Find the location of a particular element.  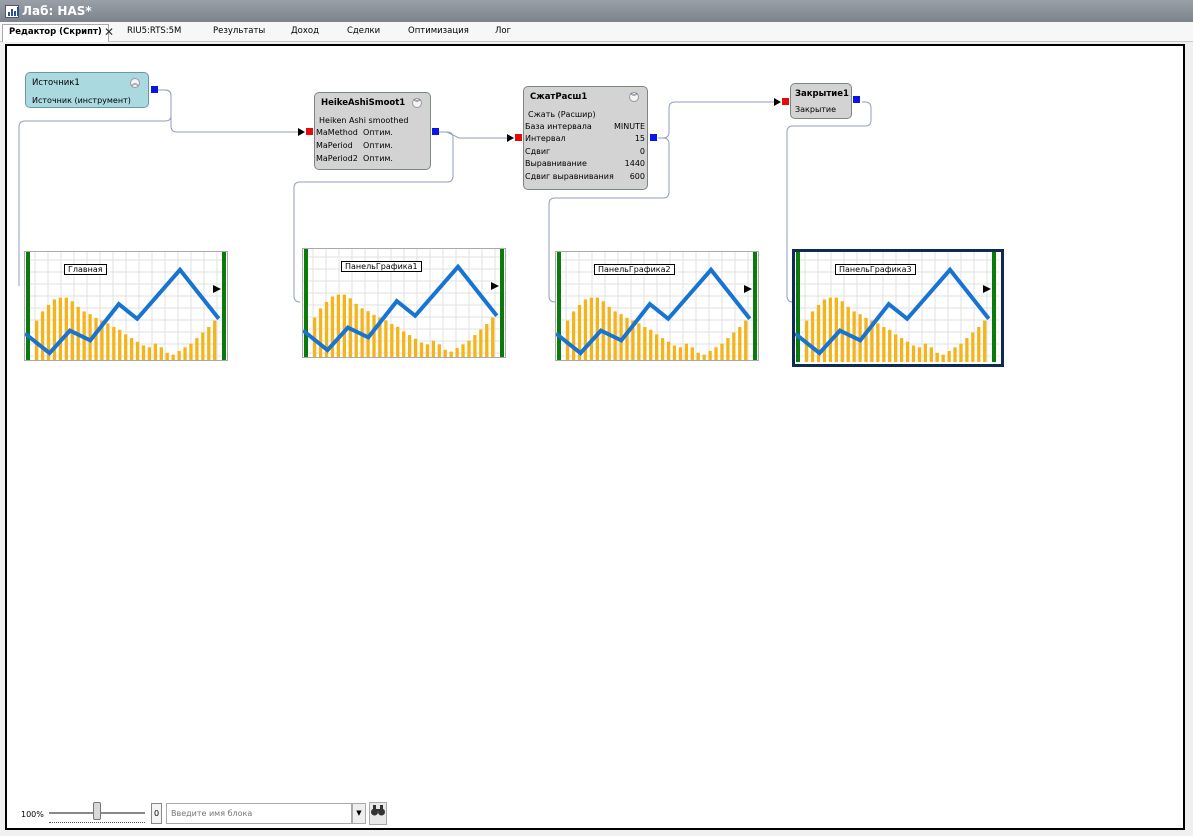

block-source: Источник1 ︽ Источник (инструмент) is located at coordinates (87, 90).